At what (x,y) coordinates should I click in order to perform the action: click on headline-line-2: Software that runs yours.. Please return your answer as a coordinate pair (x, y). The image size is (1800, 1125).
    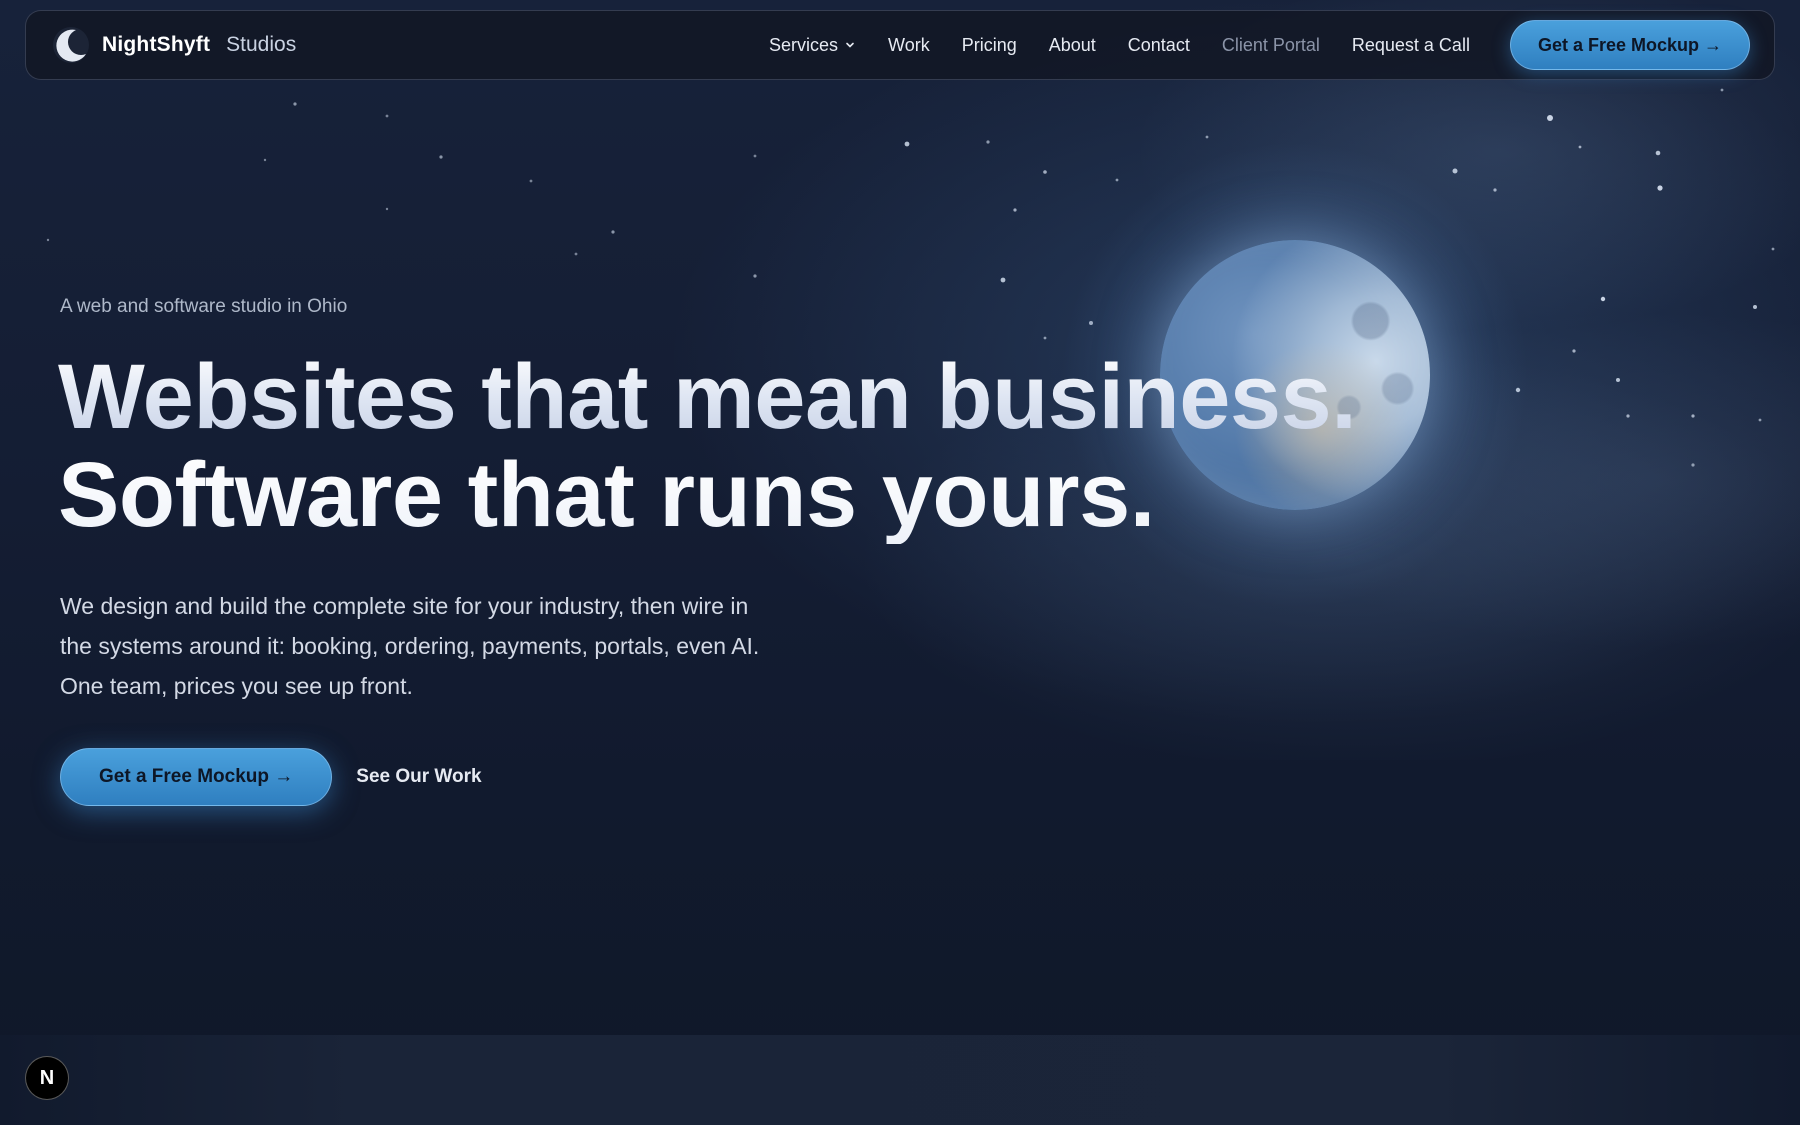
    Looking at the image, I should click on (758, 495).